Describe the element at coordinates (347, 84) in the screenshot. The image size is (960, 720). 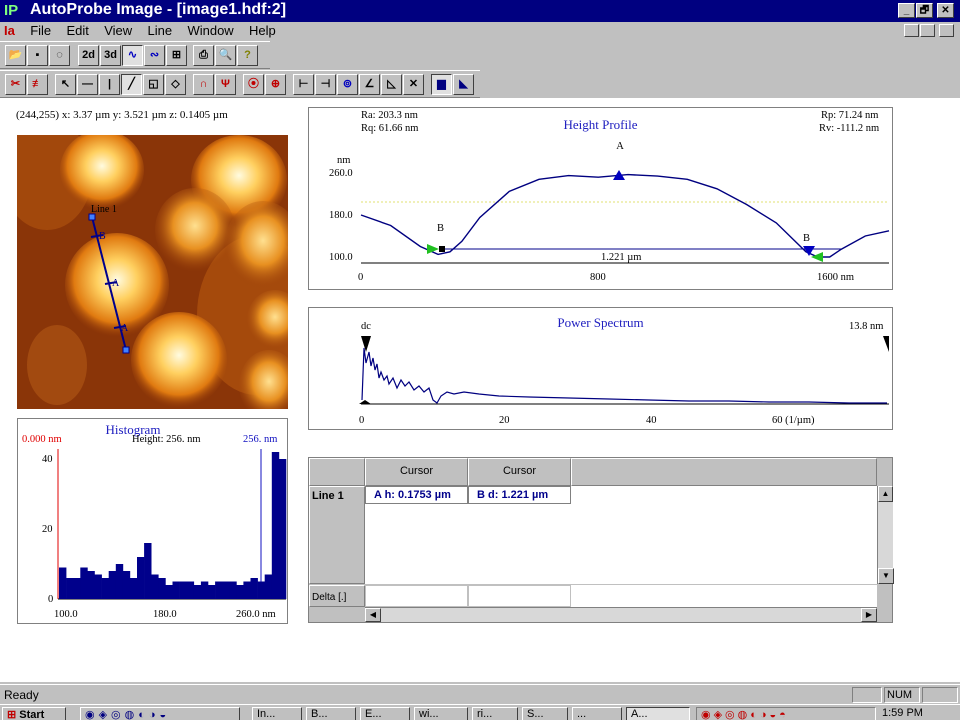
I see `level-button: ⊚` at that location.